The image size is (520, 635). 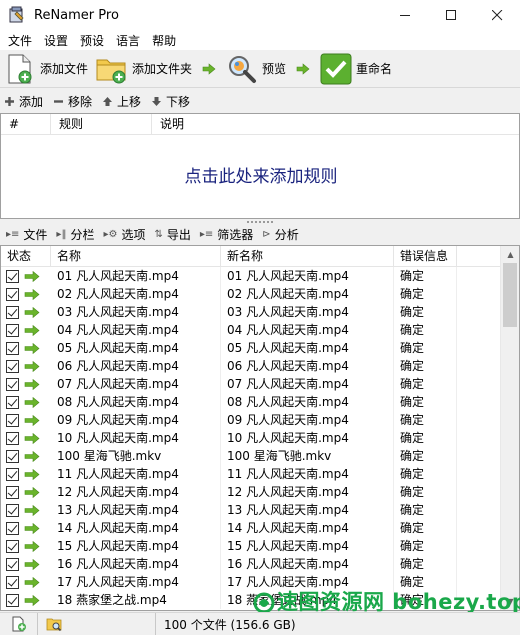 What do you see at coordinates (251, 546) in the screenshot?
I see `table-row: 15 凡人风起天南.mp4 15 凡人风起天南.mp4 确定` at bounding box center [251, 546].